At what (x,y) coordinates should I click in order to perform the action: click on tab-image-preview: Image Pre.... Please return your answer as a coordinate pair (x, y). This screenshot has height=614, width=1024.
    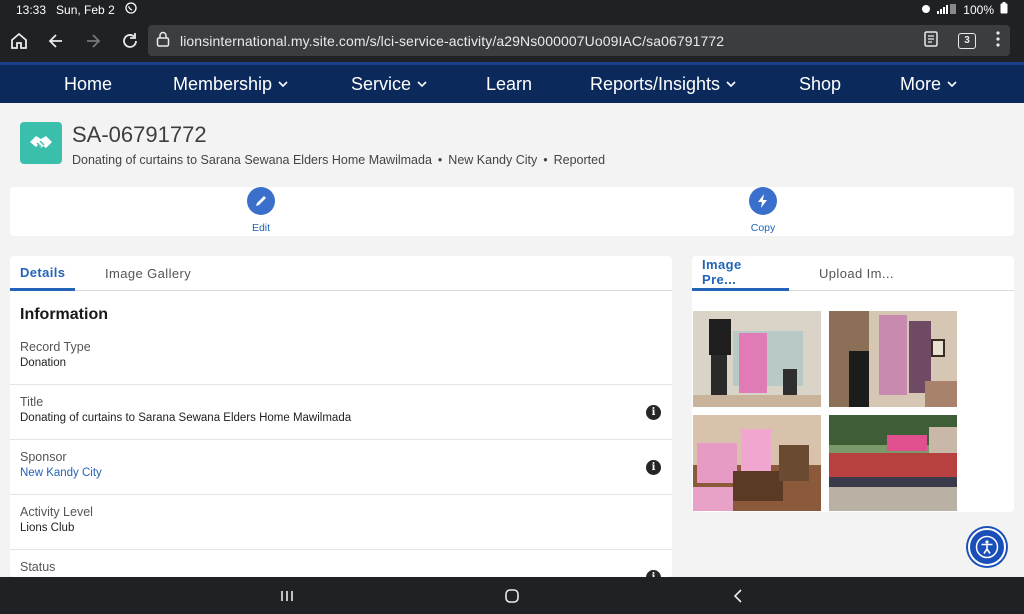
    Looking at the image, I should click on (740, 273).